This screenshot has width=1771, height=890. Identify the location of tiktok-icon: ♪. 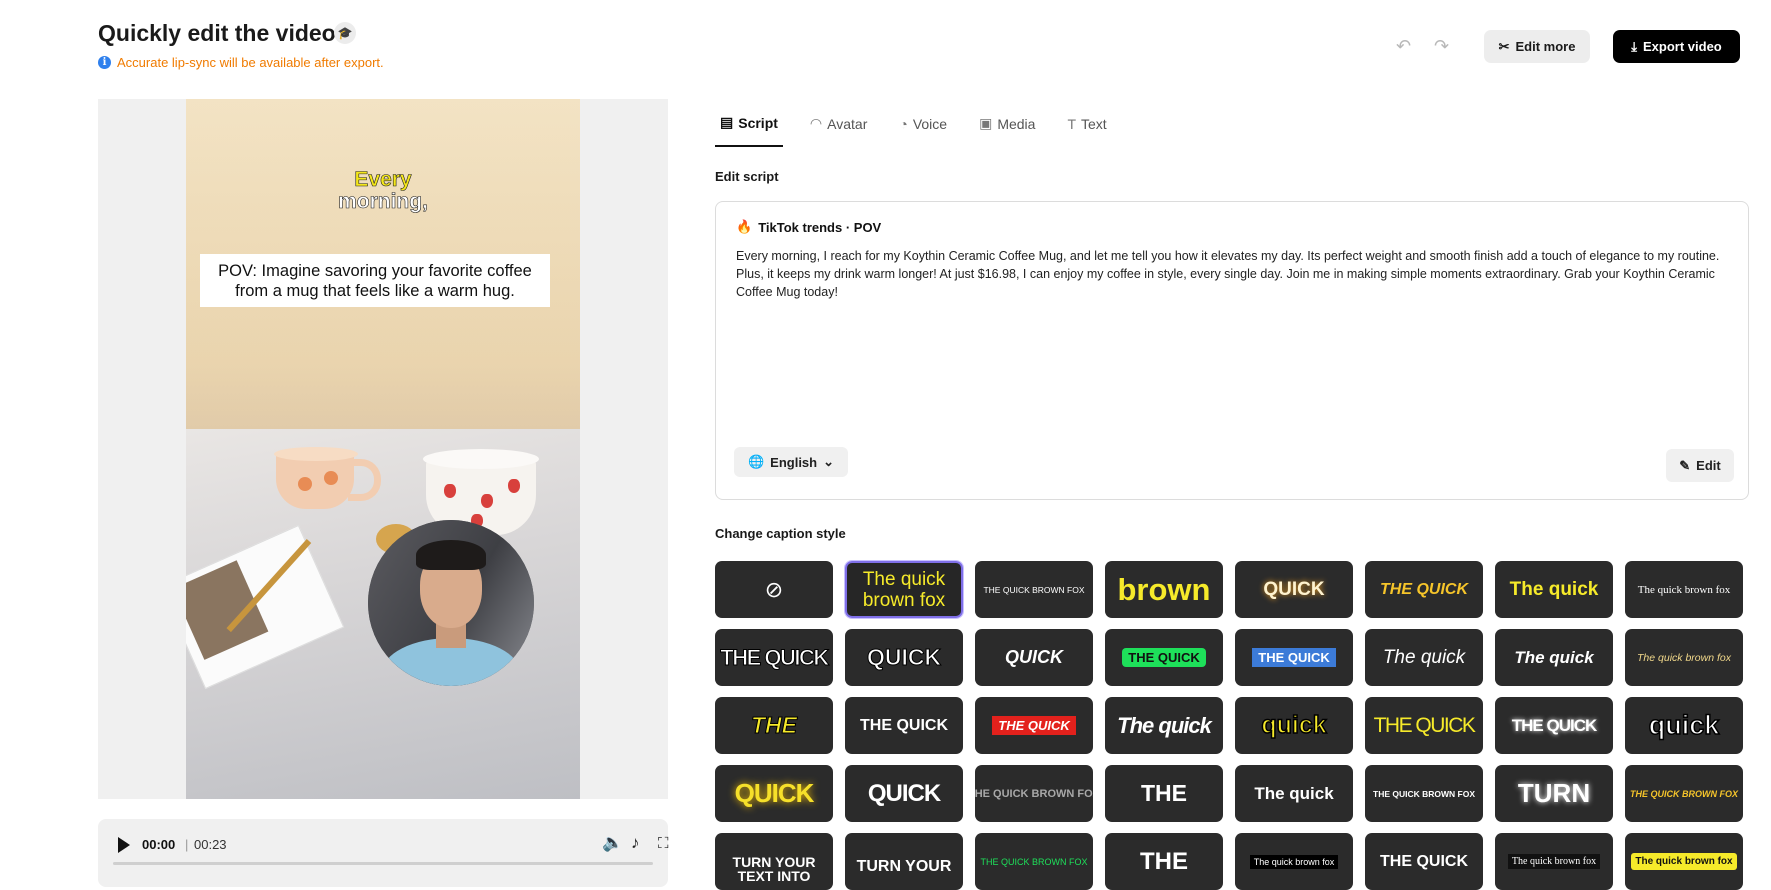
(635, 843).